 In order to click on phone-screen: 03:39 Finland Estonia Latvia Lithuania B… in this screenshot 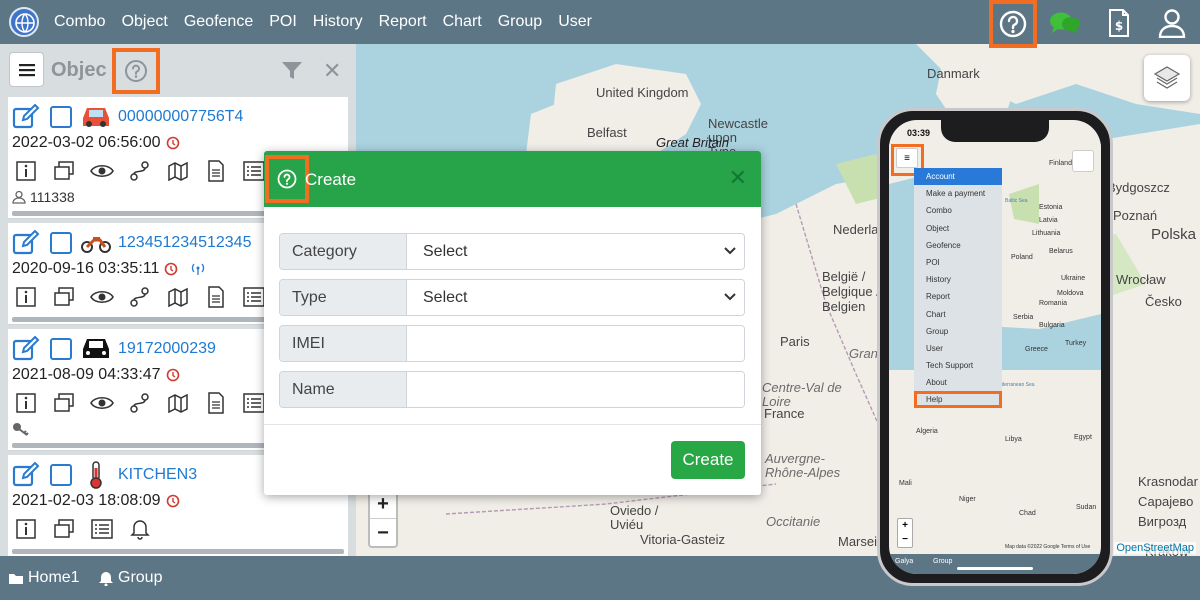, I will do `click(995, 347)`.